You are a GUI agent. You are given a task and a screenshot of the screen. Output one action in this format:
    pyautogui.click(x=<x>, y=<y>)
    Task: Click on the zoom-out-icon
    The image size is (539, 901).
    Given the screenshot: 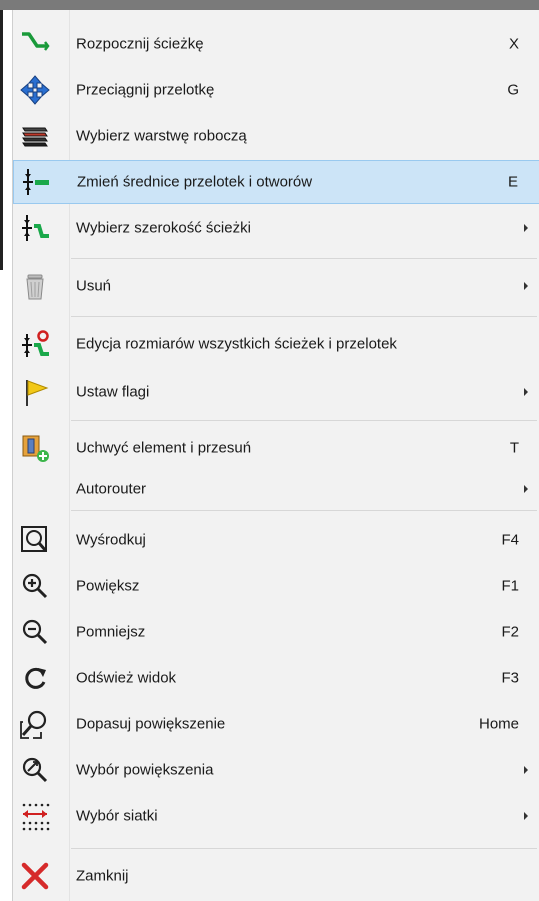 What is the action you would take?
    pyautogui.click(x=35, y=632)
    